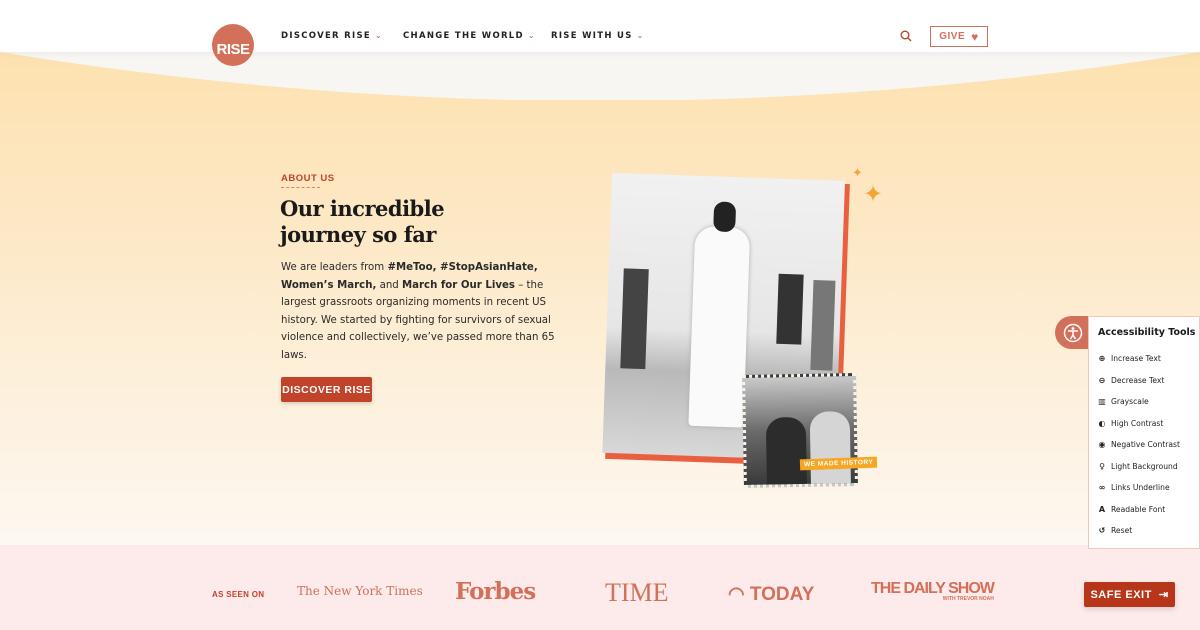 This screenshot has height=630, width=1200. What do you see at coordinates (362, 208) in the screenshot?
I see `title-line: Our incredible` at bounding box center [362, 208].